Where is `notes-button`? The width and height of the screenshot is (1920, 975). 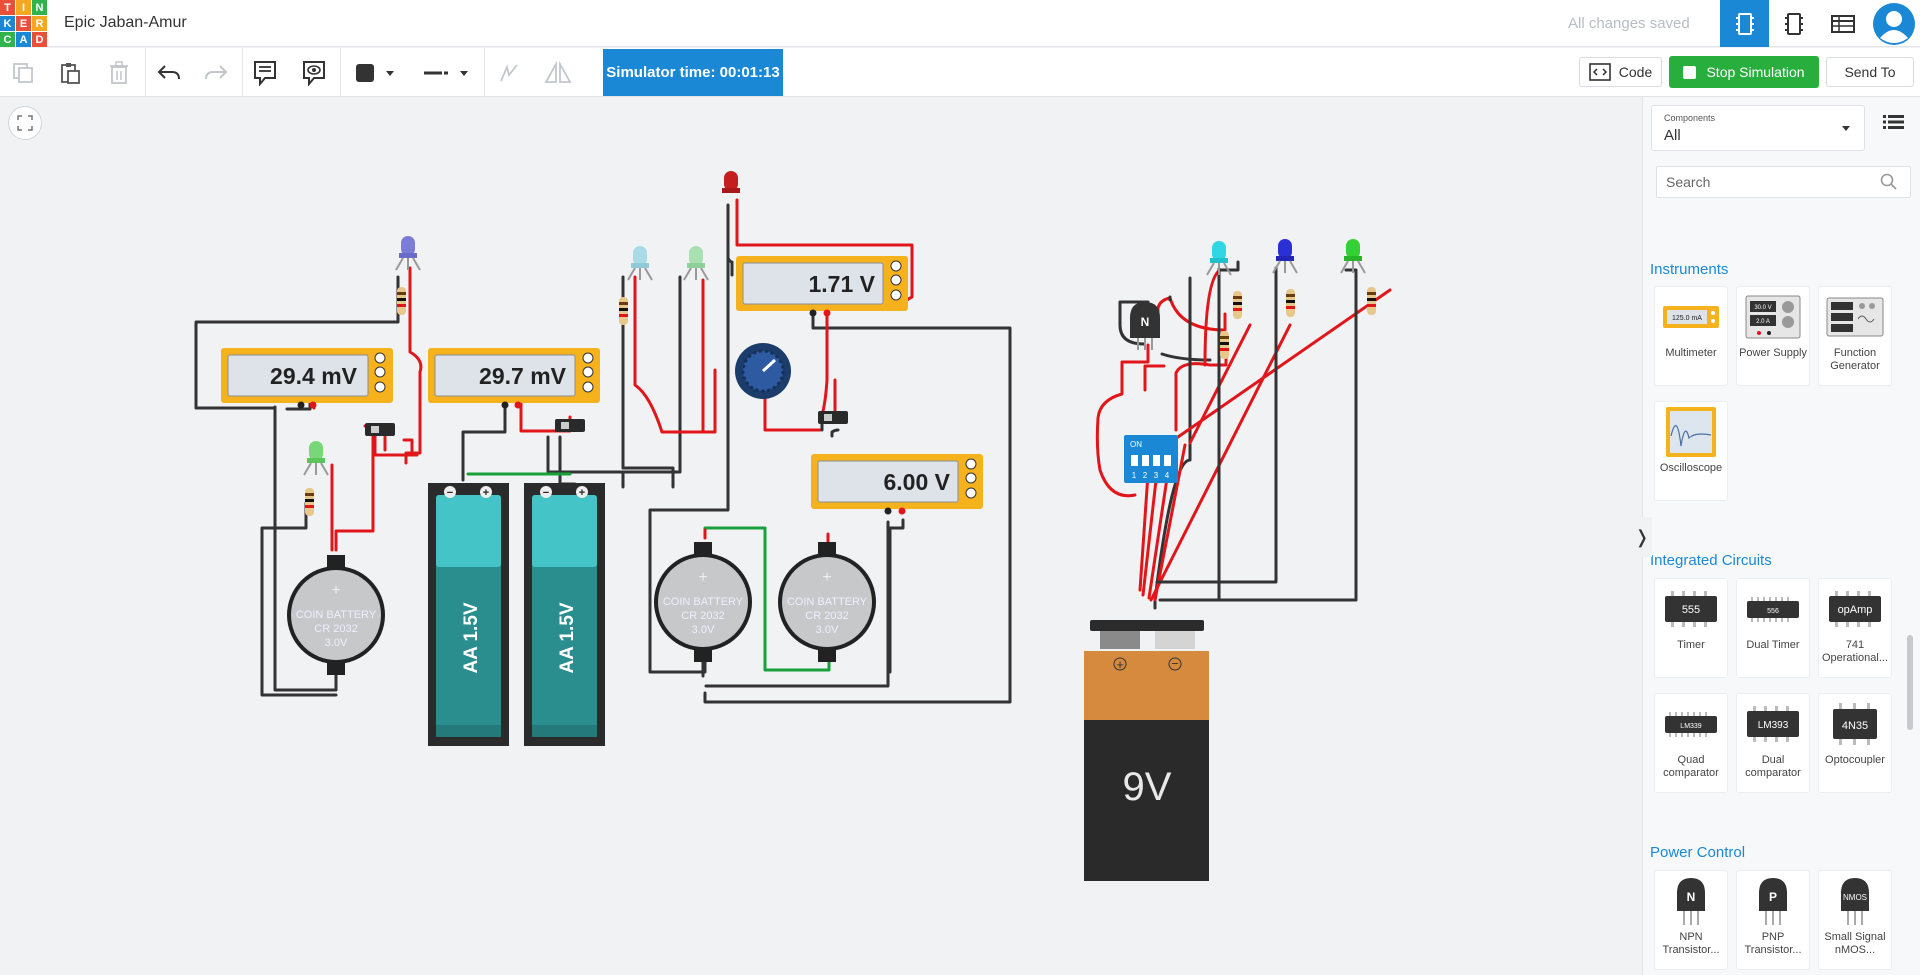 notes-button is located at coordinates (265, 73).